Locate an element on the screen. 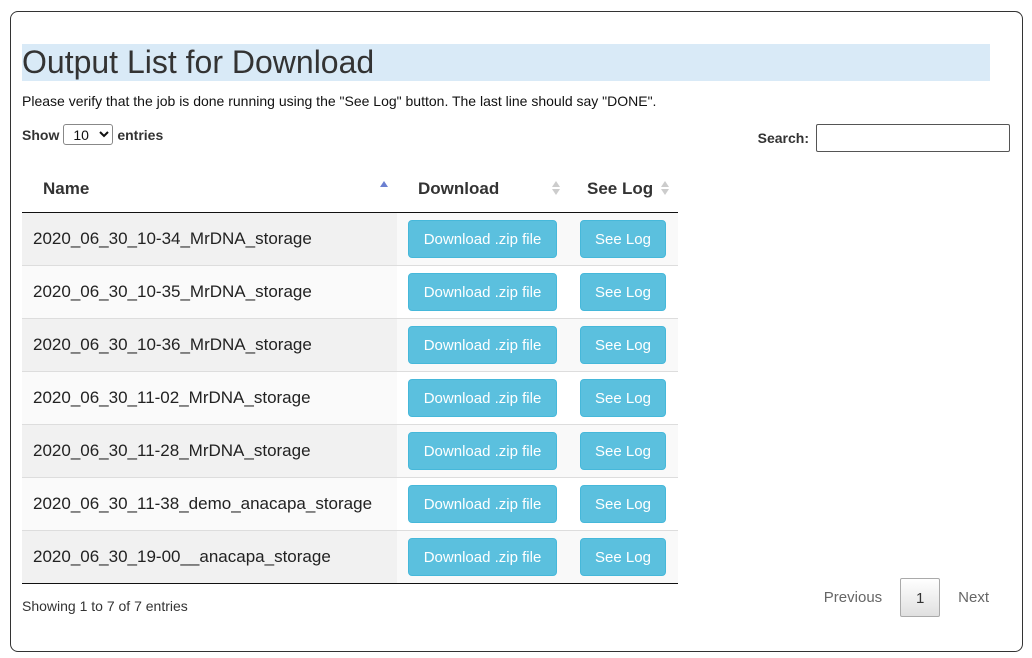 Image resolution: width=1032 pixels, height=658 pixels. show-label: Show is located at coordinates (41, 134).